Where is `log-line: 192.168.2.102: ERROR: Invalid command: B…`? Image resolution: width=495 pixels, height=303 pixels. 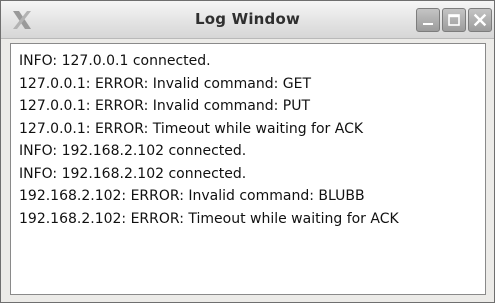
log-line: 192.168.2.102: ERROR: Invalid command: B… is located at coordinates (192, 196).